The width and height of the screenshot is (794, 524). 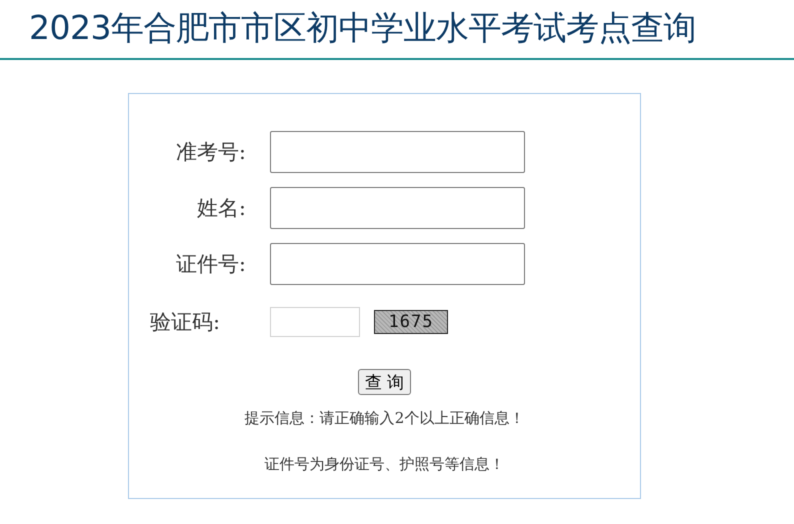 I want to click on captcha-field, so click(x=315, y=322).